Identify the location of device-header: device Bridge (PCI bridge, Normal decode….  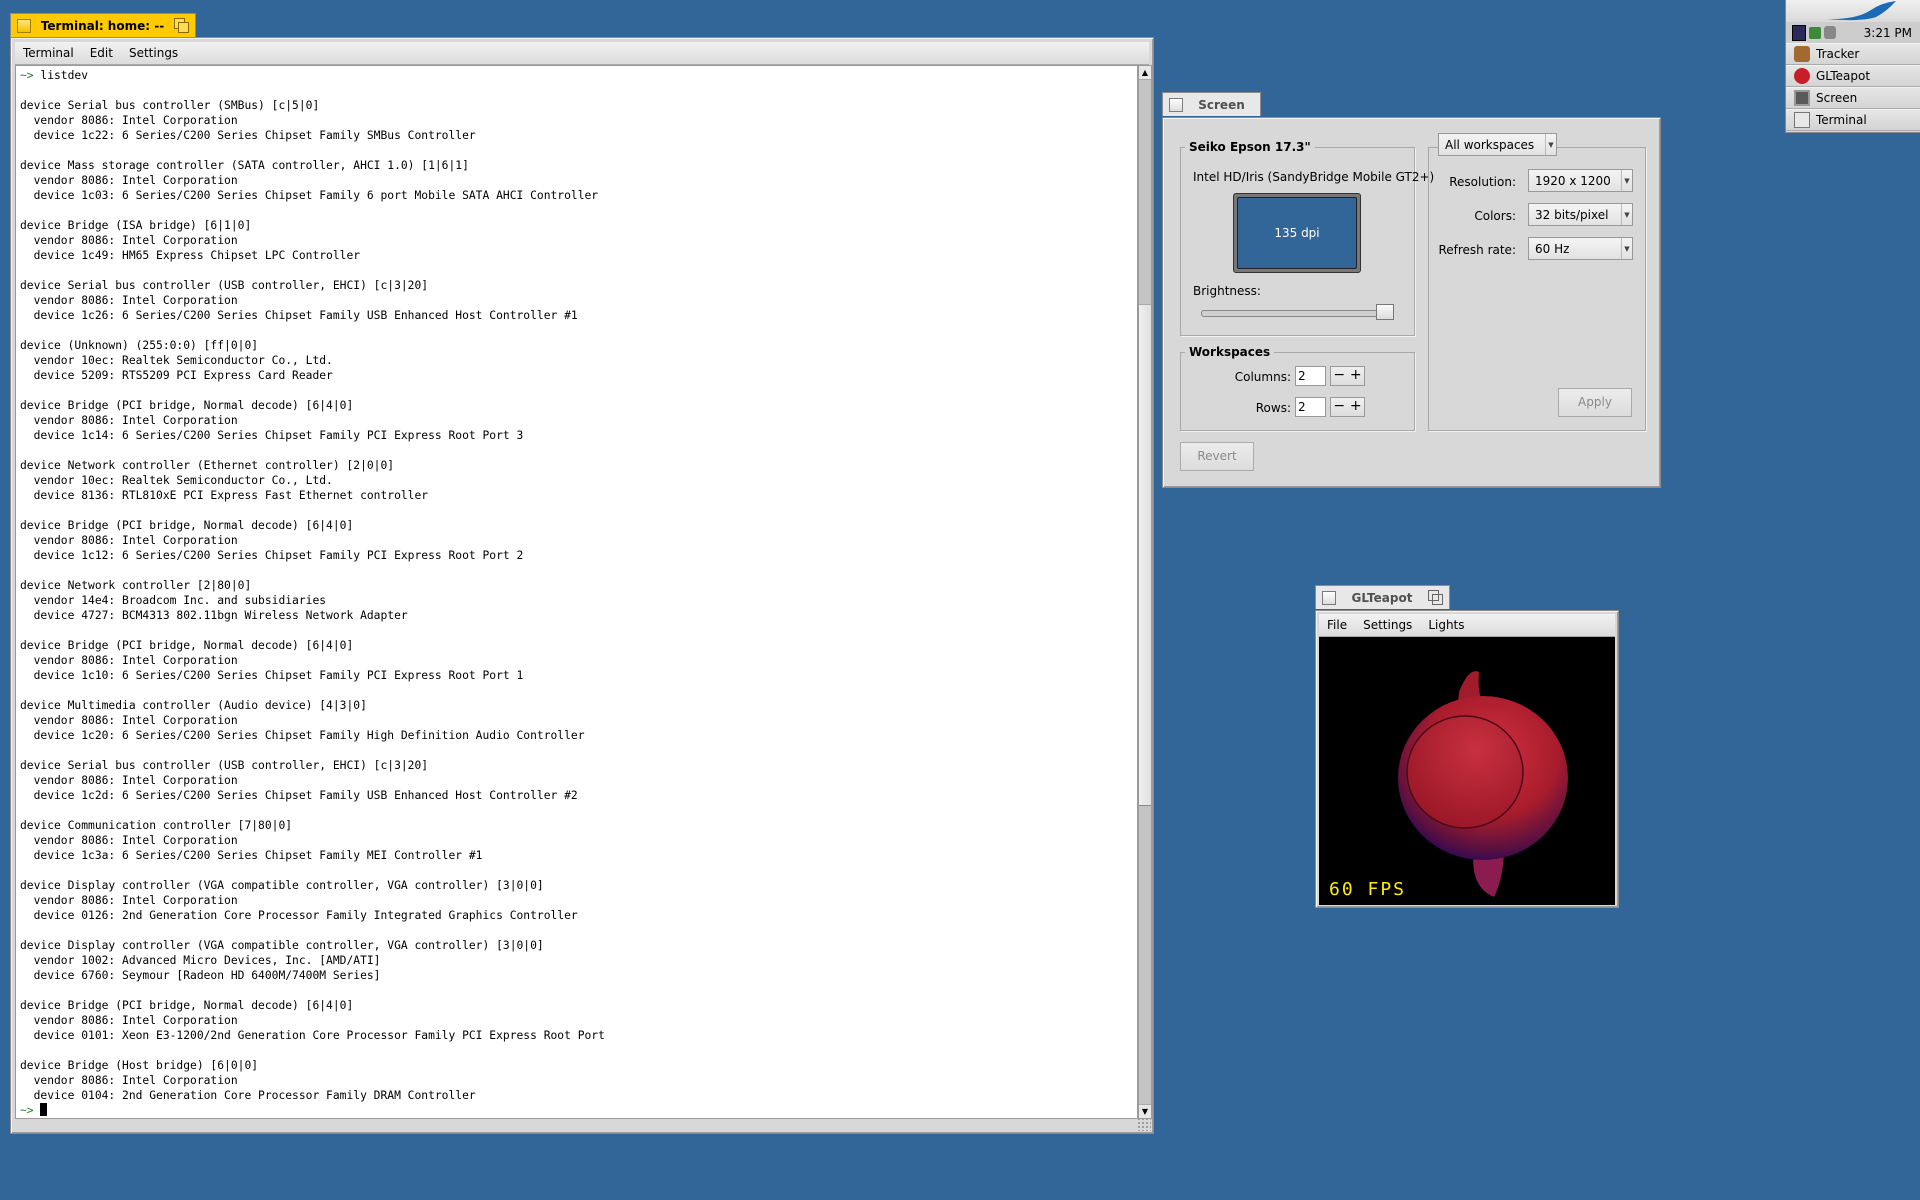
(578, 405).